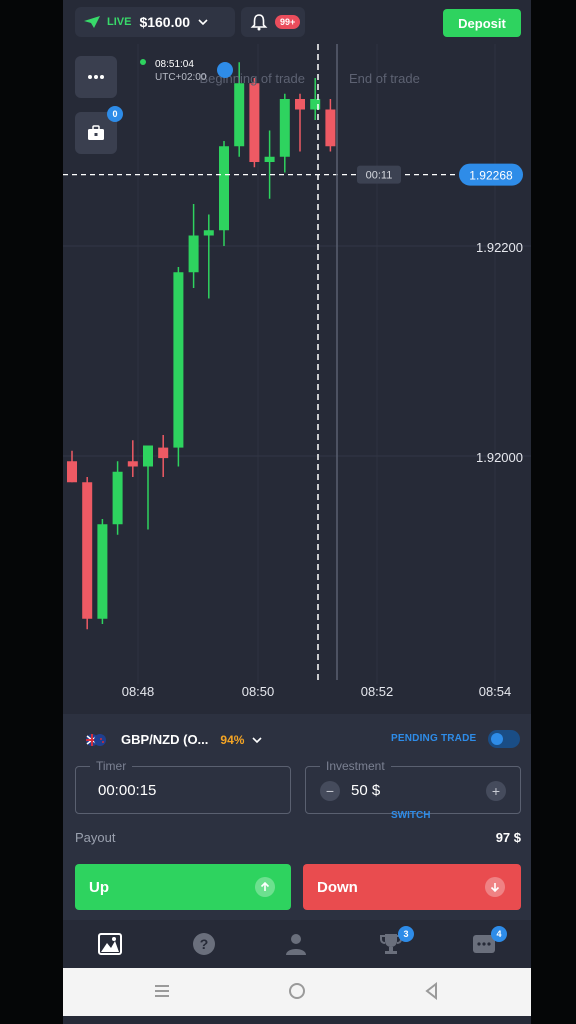 The image size is (576, 1024). What do you see at coordinates (165, 22) in the screenshot?
I see `balance: $160.00` at bounding box center [165, 22].